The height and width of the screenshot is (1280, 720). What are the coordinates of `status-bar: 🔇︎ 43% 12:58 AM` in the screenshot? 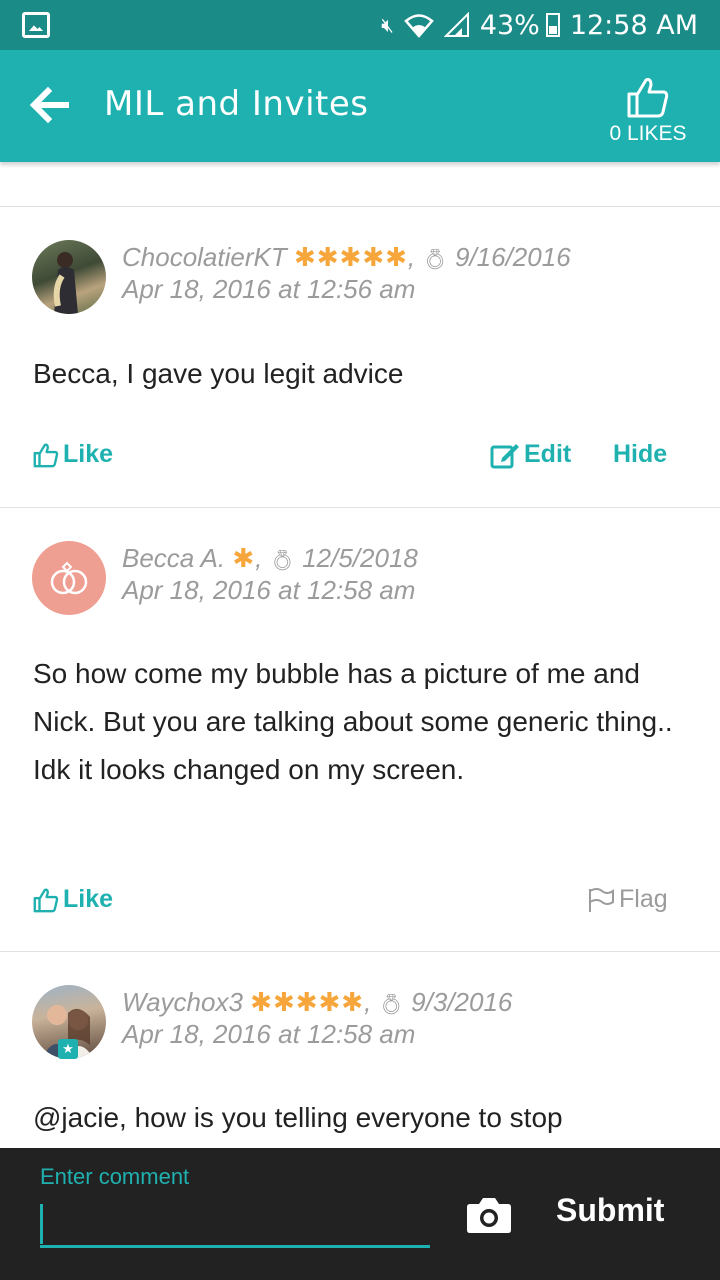 It's located at (360, 25).